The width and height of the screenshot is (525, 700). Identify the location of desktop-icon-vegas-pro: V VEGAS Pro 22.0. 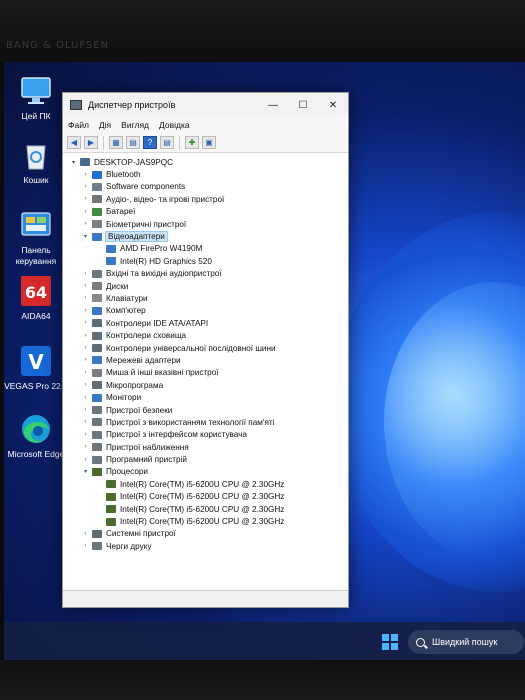
(36, 368).